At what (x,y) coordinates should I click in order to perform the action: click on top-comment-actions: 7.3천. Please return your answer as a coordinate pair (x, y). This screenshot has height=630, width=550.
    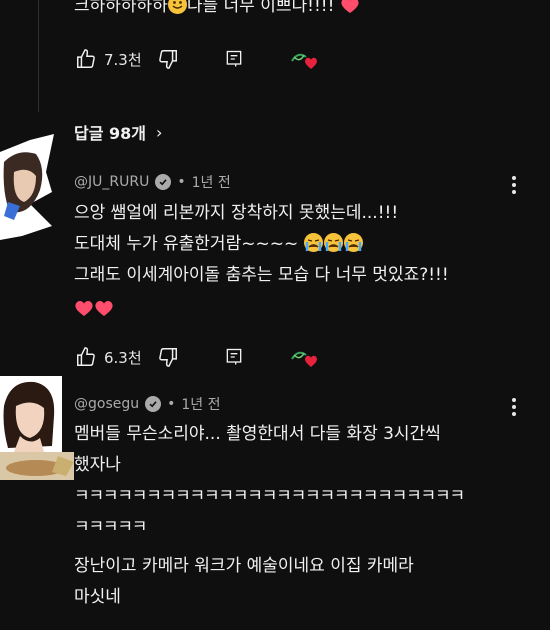
    Looking at the image, I should click on (197, 59).